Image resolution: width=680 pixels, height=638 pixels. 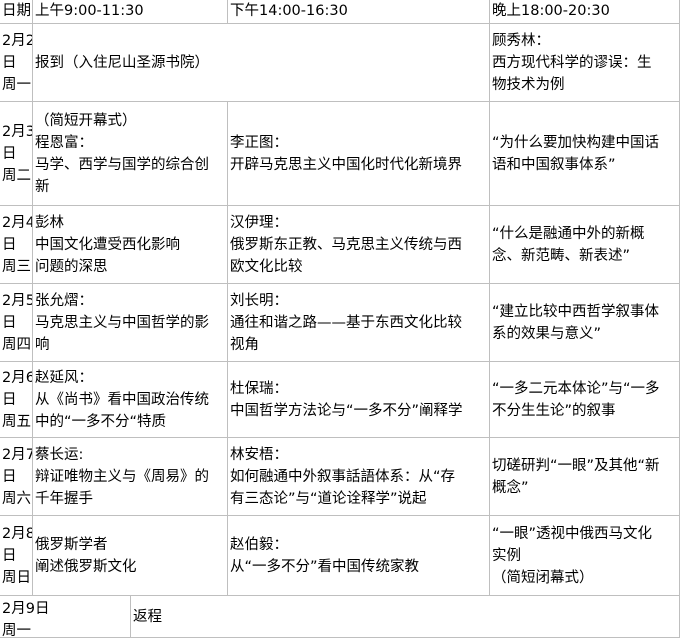 I want to click on header-morning: 上午9:00-11:30, so click(x=130, y=12).